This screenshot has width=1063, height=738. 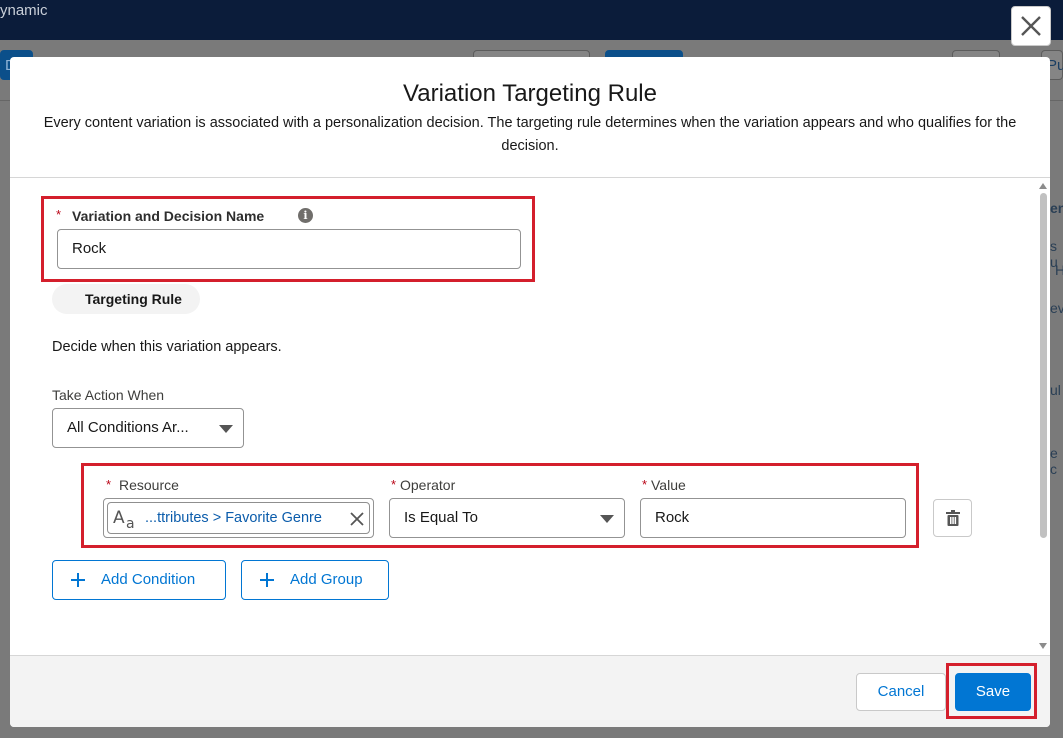 I want to click on add-group-label: Add Group, so click(x=326, y=579).